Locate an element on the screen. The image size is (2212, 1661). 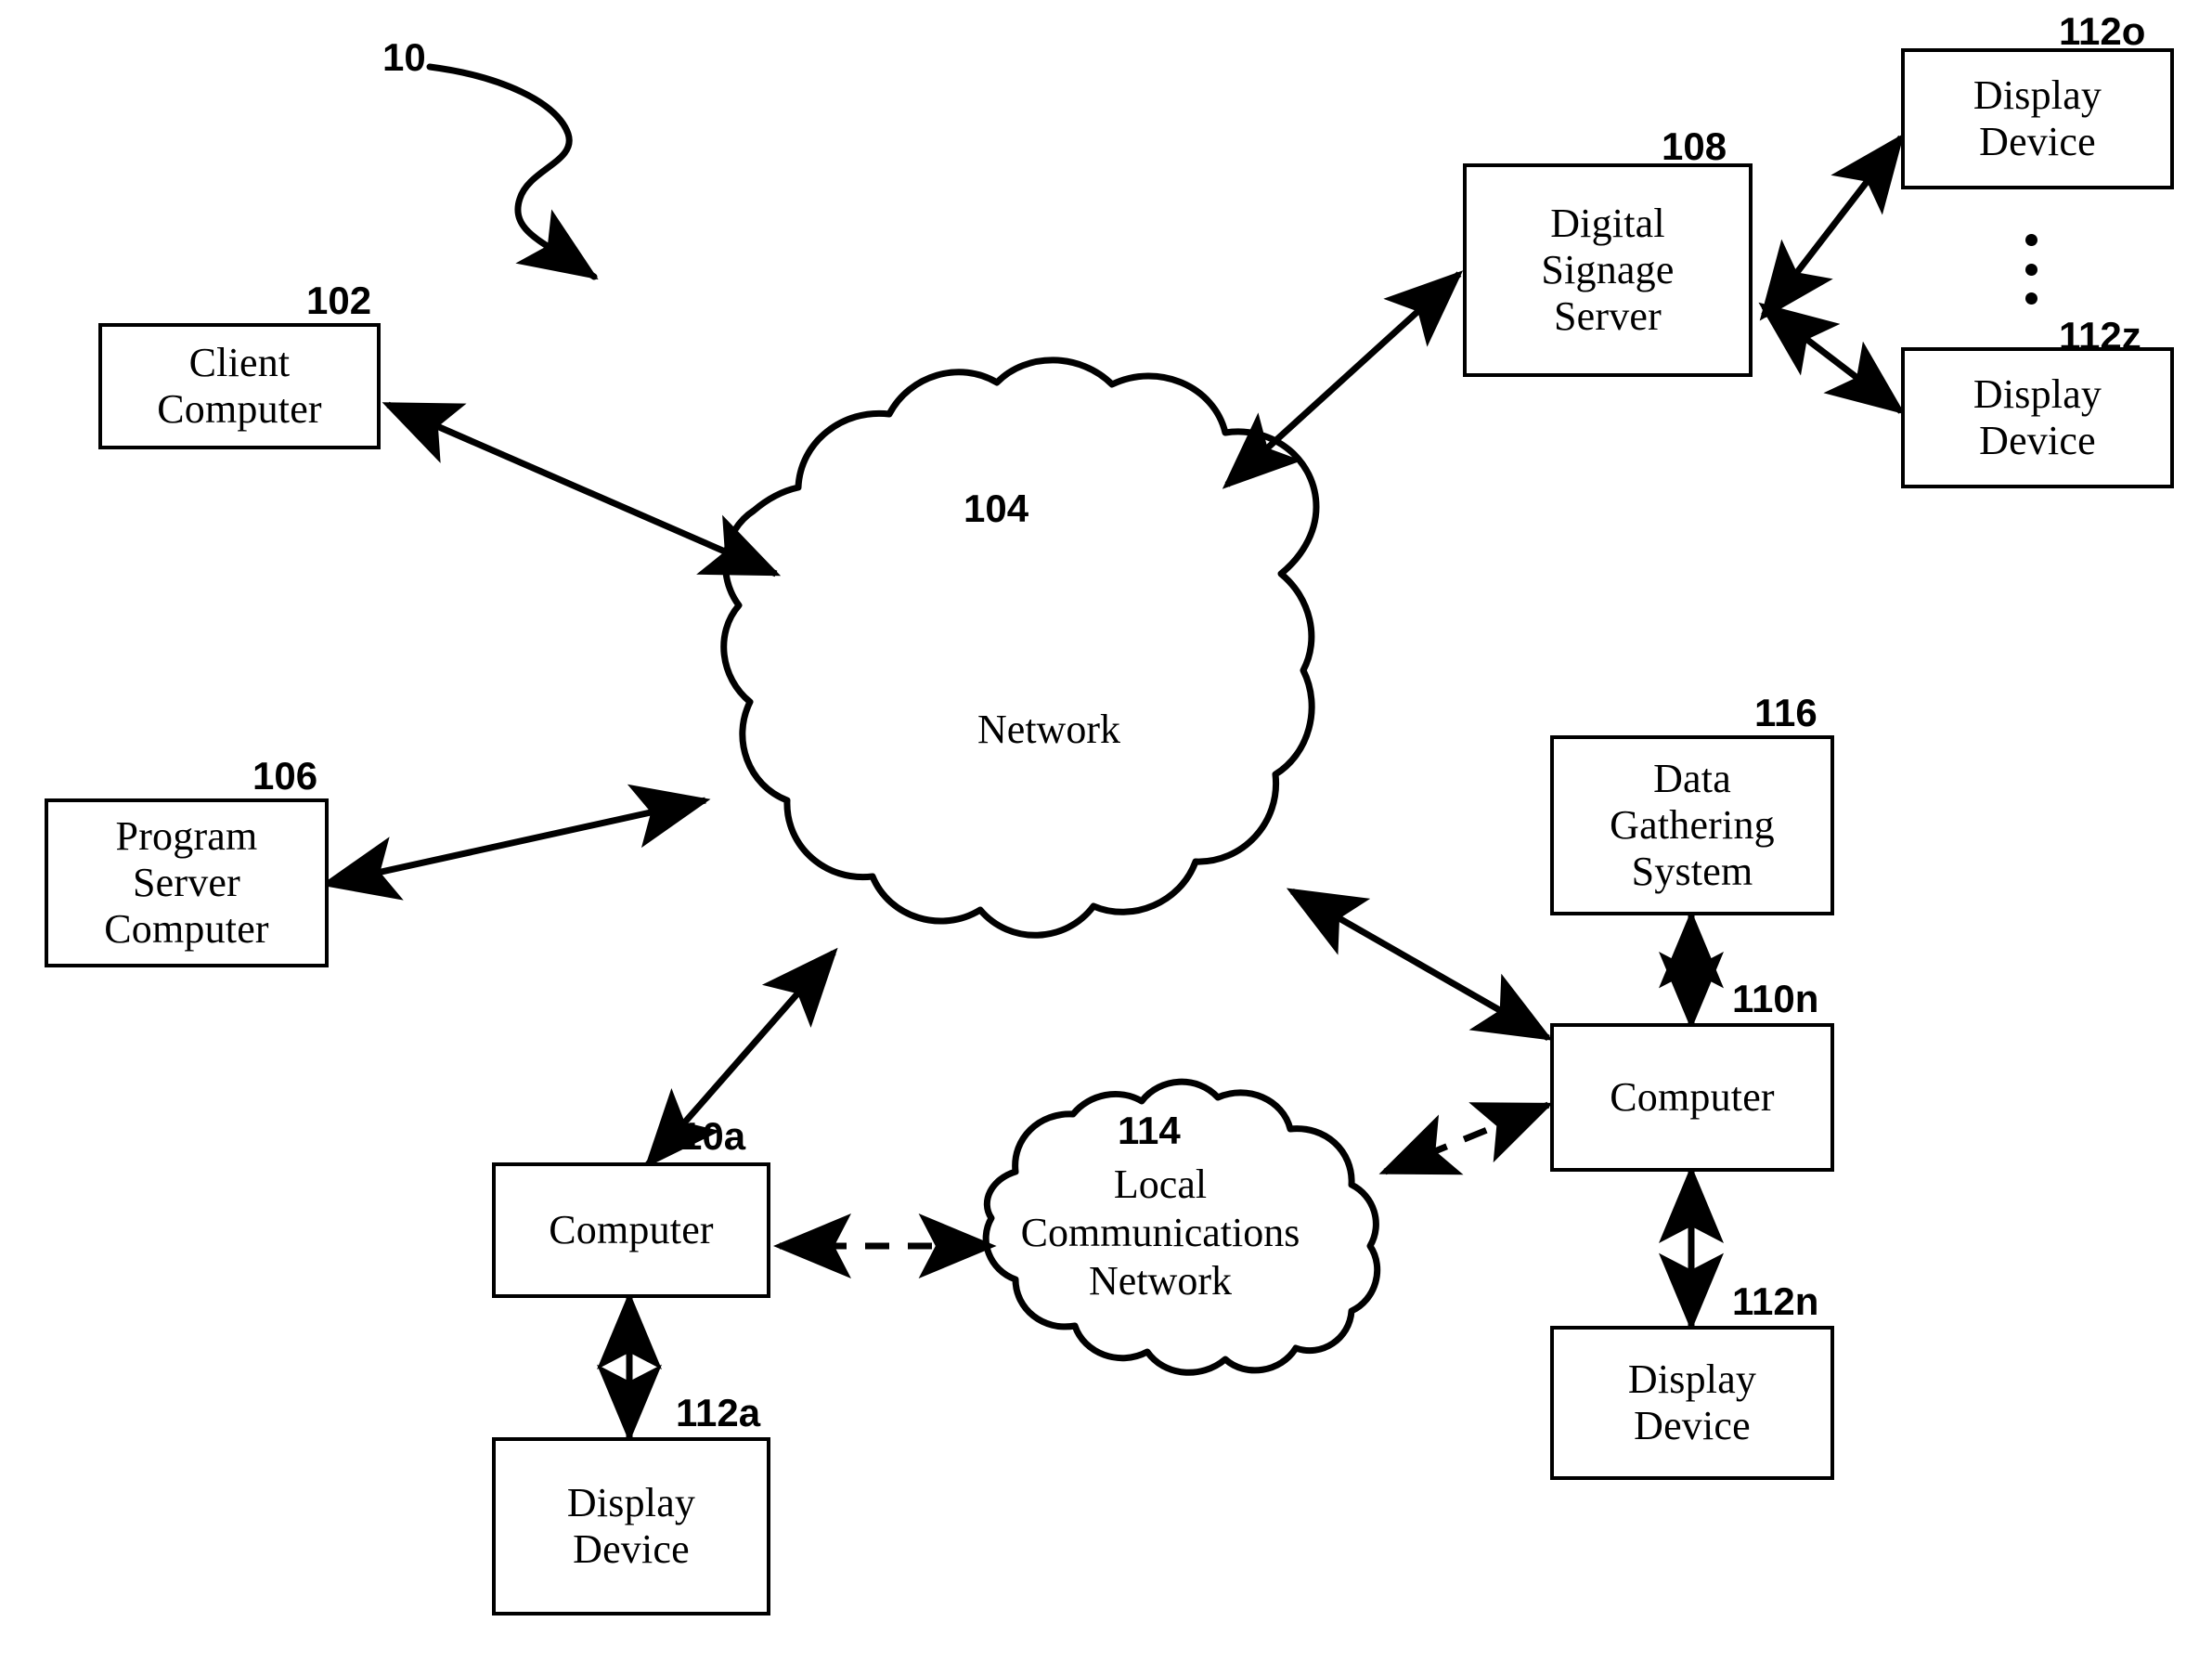
node-computer-110a-label: Computer is located at coordinates (631, 1229).